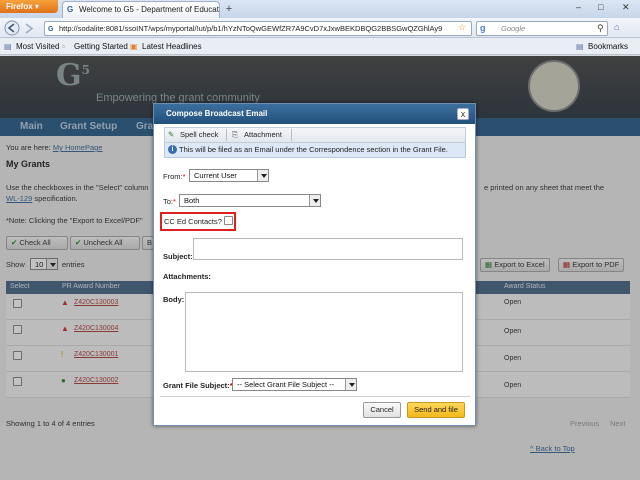  Describe the element at coordinates (193, 221) in the screenshot. I see `cc-ed-contacts-label: CC Ed Contacts?` at that location.